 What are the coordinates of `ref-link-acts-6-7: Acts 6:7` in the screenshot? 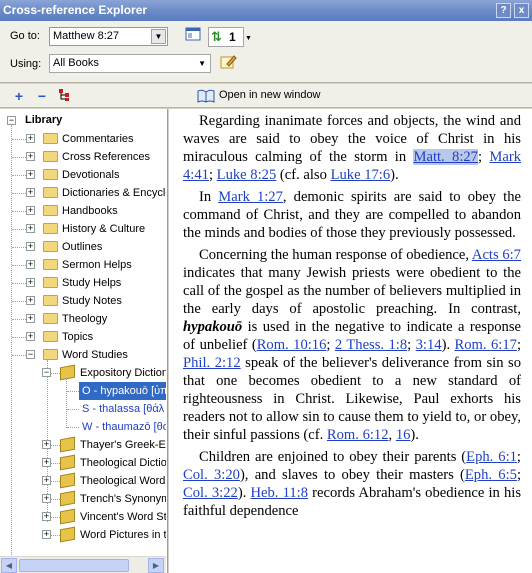 It's located at (496, 255).